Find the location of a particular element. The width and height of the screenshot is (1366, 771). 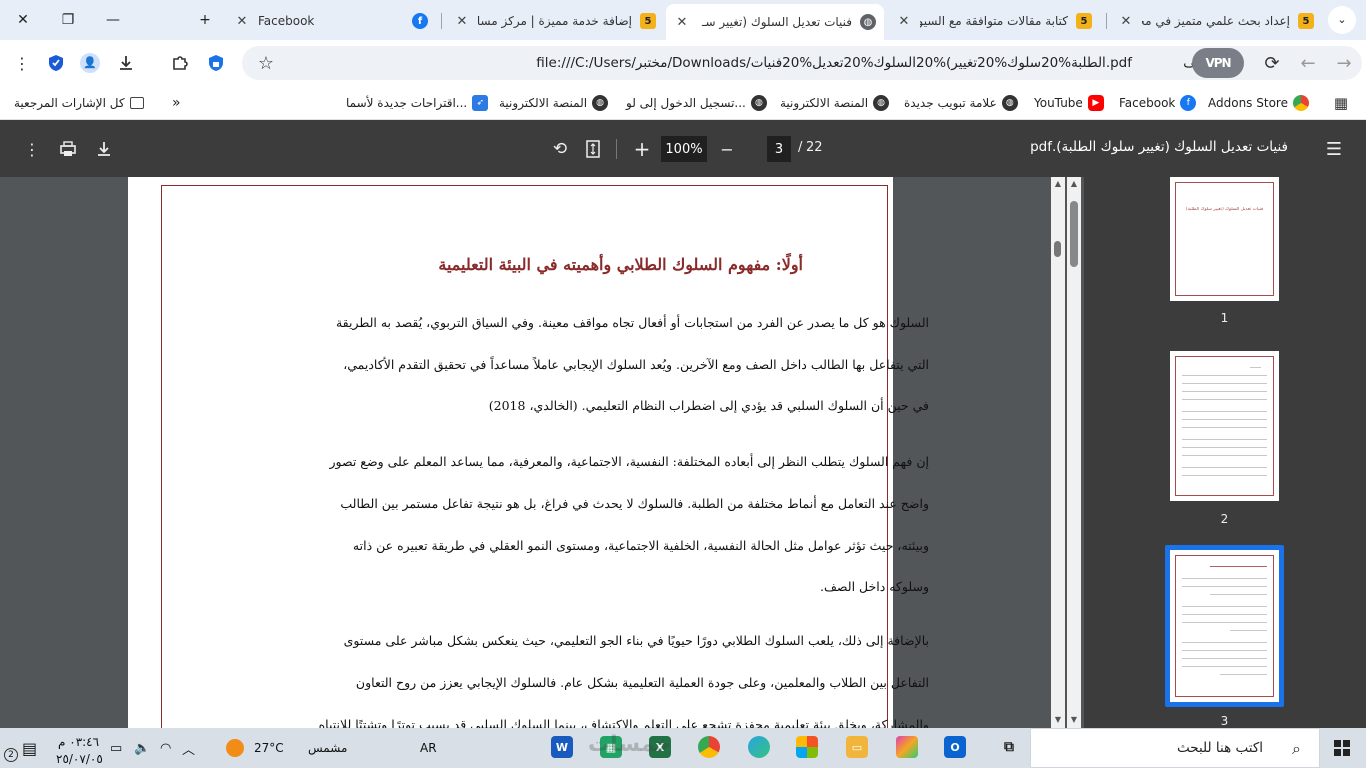

bookmark-item: Addons Store is located at coordinates (1258, 103).